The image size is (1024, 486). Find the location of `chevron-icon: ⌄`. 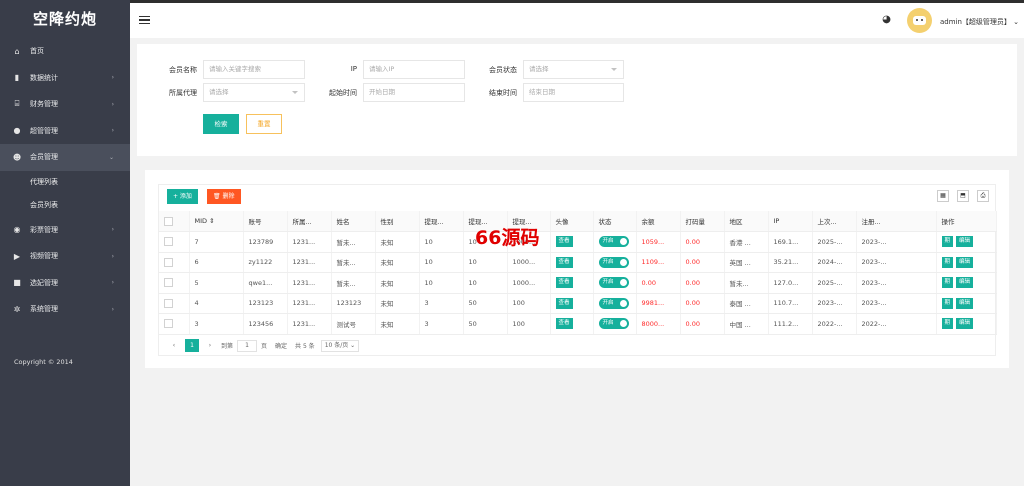

chevron-icon: ⌄ is located at coordinates (111, 157).